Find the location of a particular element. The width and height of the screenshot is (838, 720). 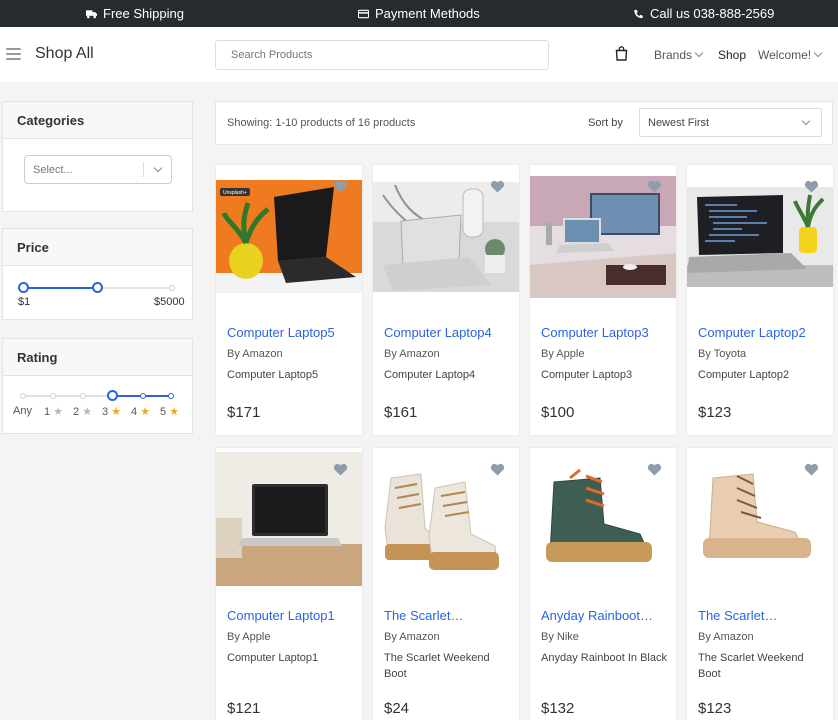

product-brand: By Toyota is located at coordinates (722, 354).